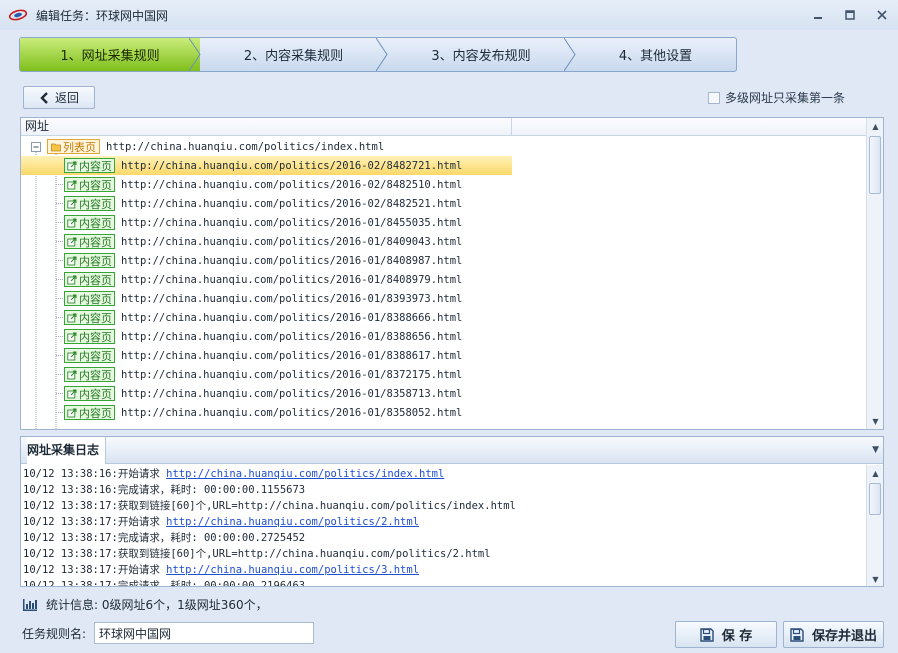 This screenshot has height=653, width=898. What do you see at coordinates (44, 97) in the screenshot?
I see `chevron-left-icon` at bounding box center [44, 97].